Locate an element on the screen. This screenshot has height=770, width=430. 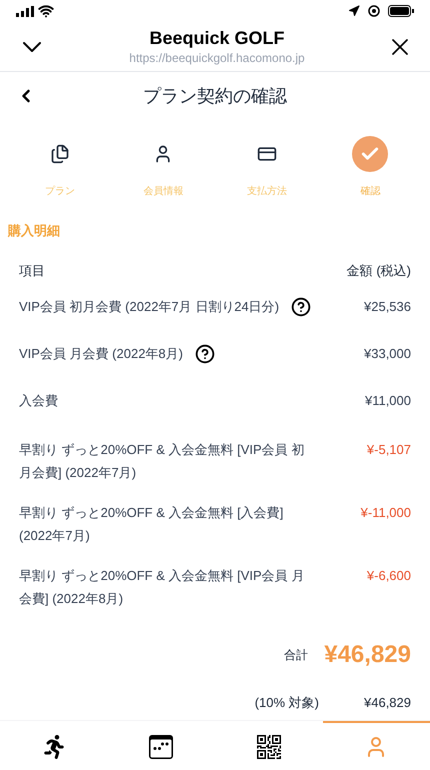
item-amount: ¥-6,600 is located at coordinates (388, 576).